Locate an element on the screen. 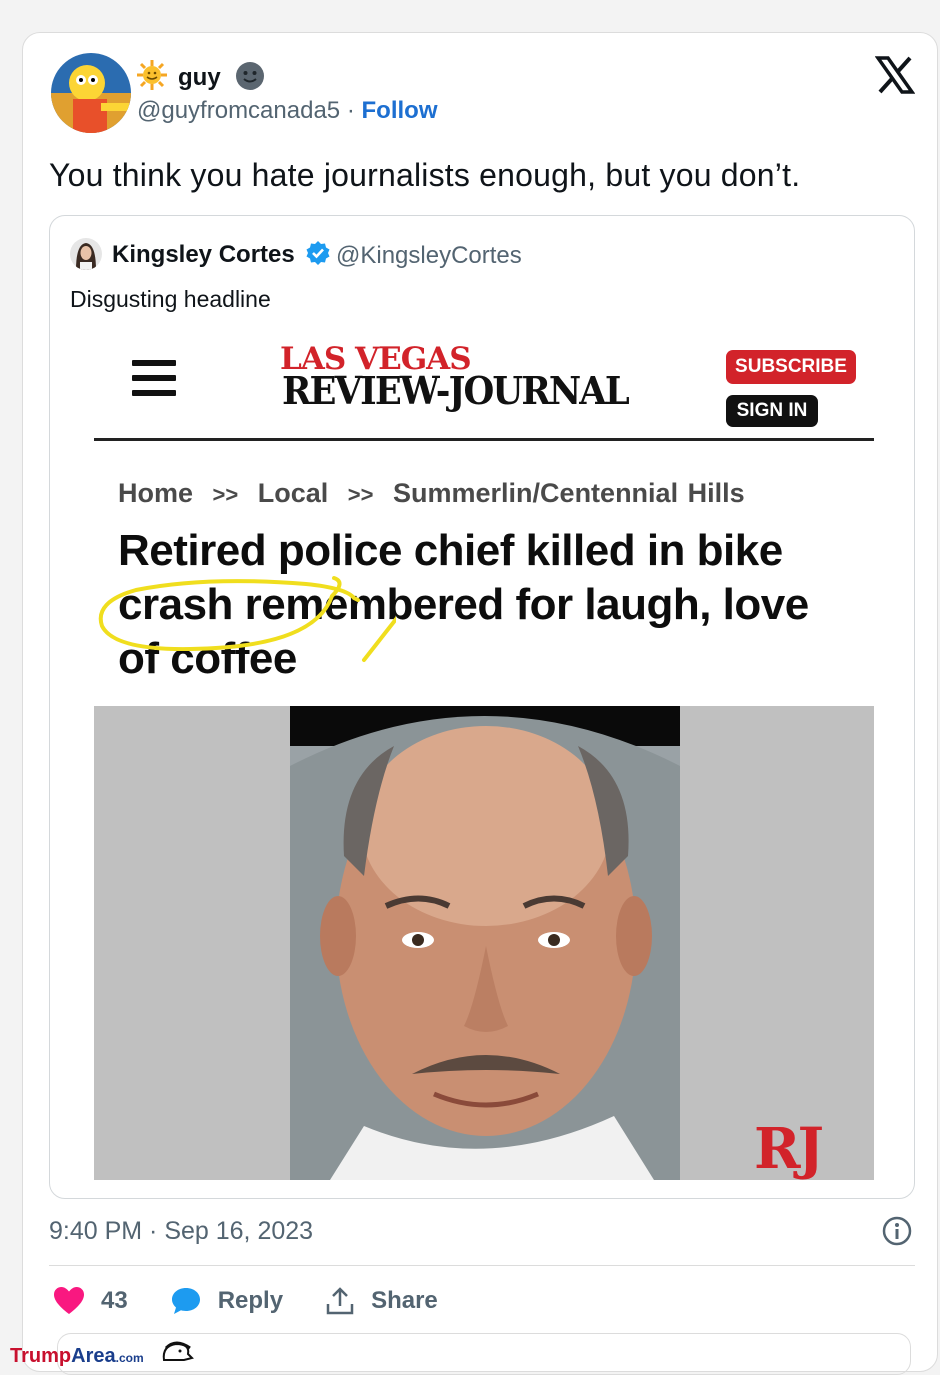 Image resolution: width=940 pixels, height=1375 pixels. watermark-com: .com is located at coordinates (129, 1358).